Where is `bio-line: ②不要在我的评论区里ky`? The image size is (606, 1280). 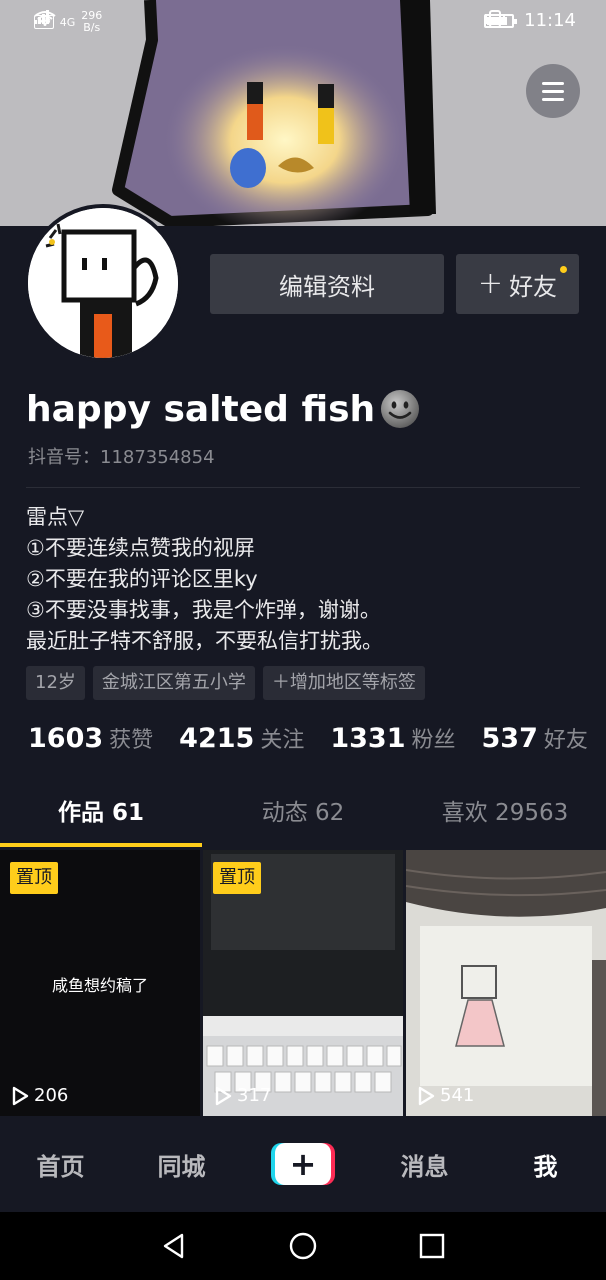 bio-line: ②不要在我的评论区里ky is located at coordinates (142, 579).